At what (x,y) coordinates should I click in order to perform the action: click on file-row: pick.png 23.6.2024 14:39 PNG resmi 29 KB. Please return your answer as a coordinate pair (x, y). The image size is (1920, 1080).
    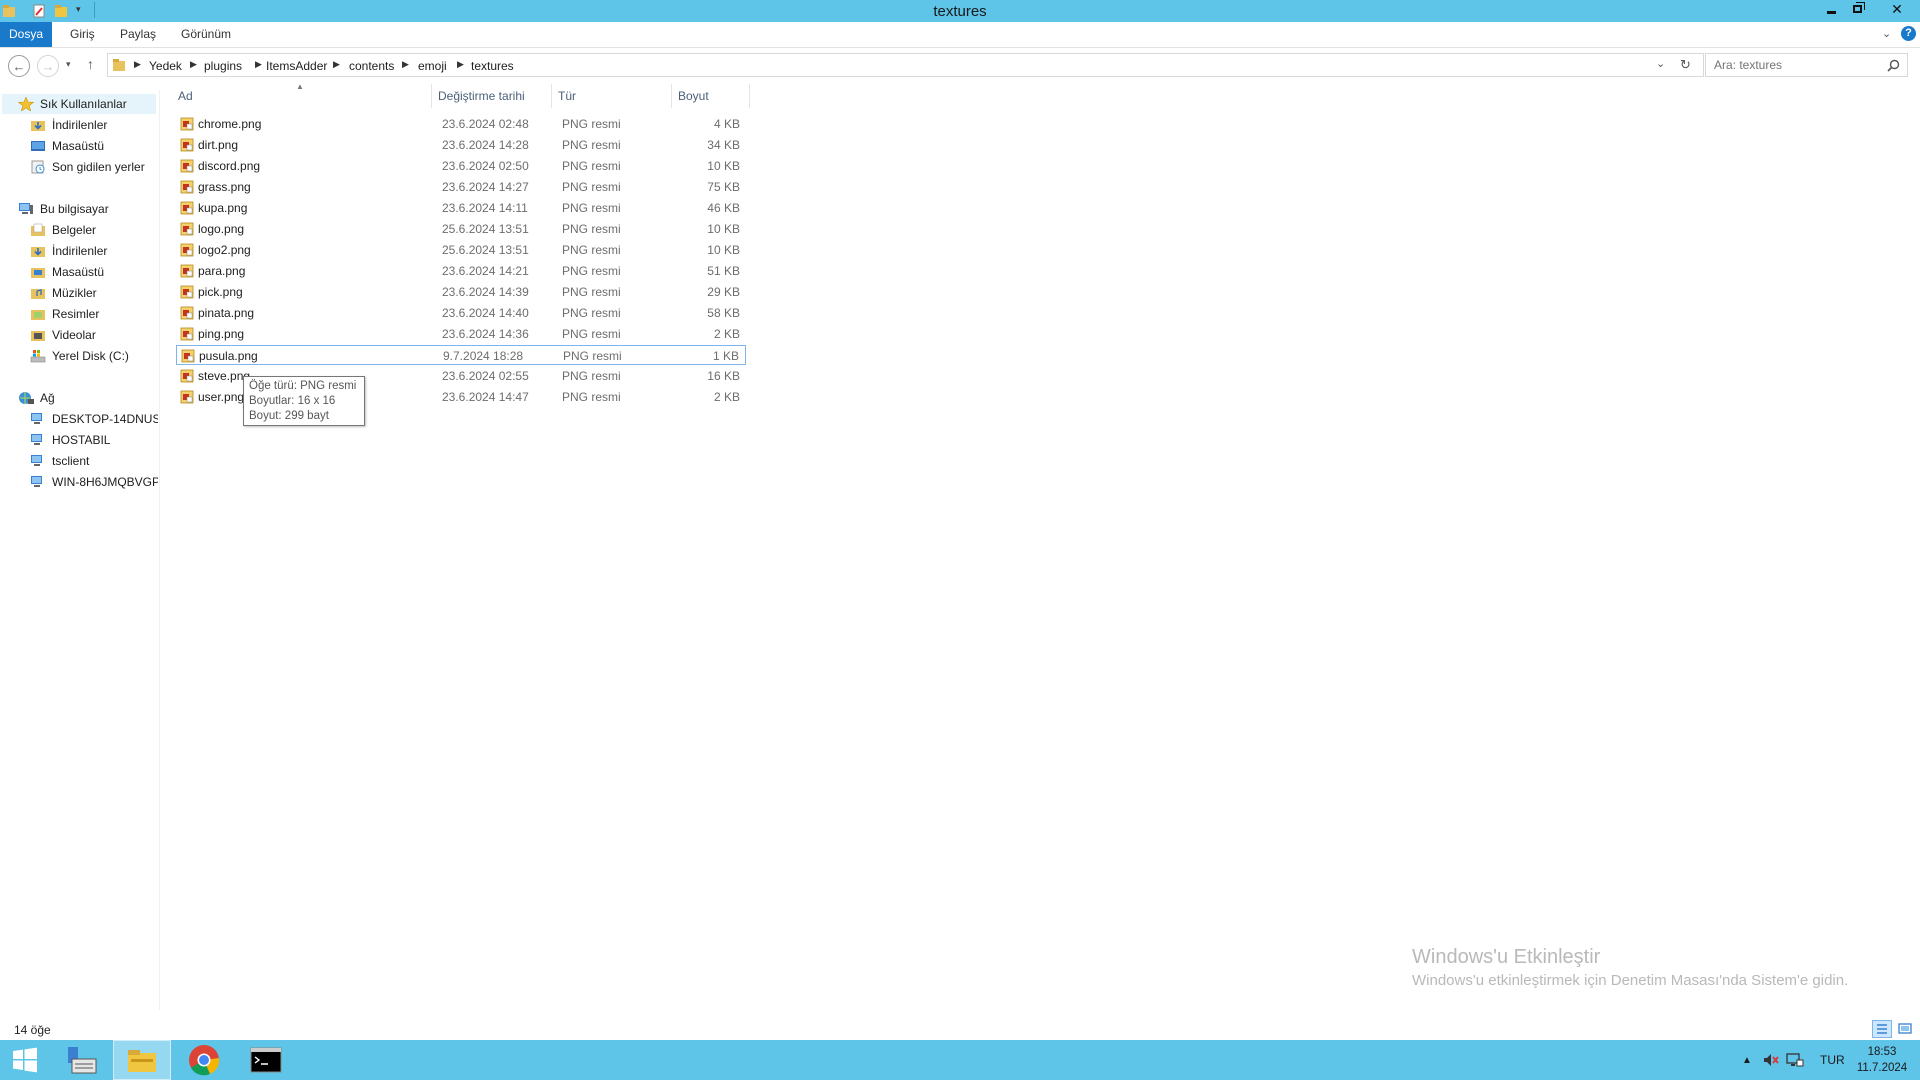
    Looking at the image, I should click on (461, 292).